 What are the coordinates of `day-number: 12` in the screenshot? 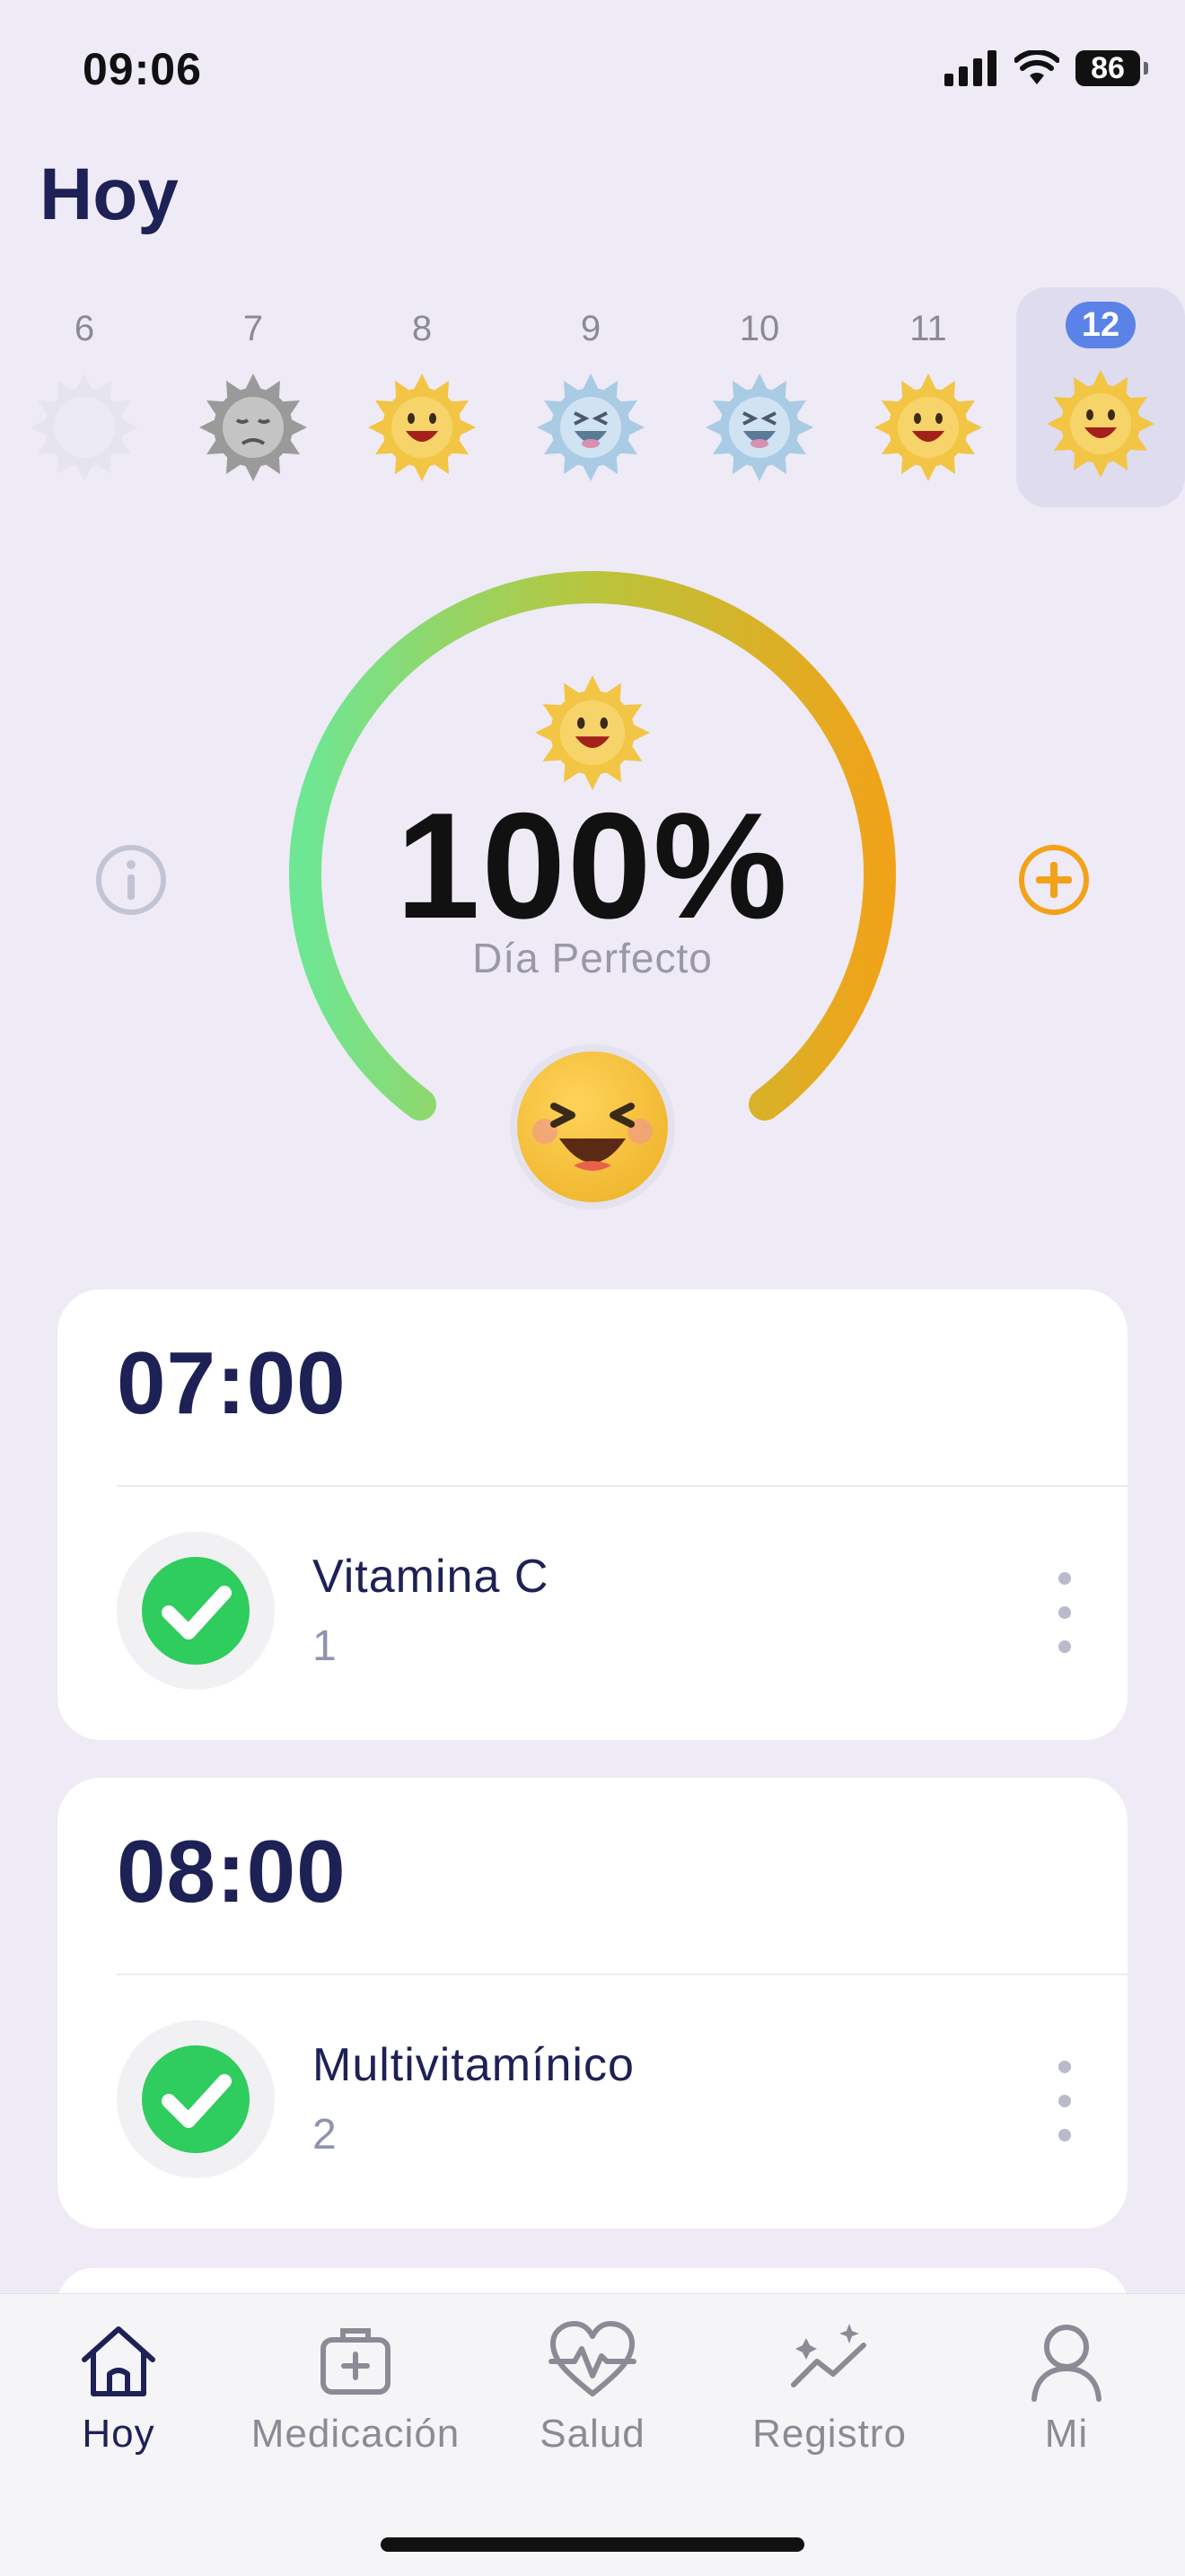 It's located at (1101, 325).